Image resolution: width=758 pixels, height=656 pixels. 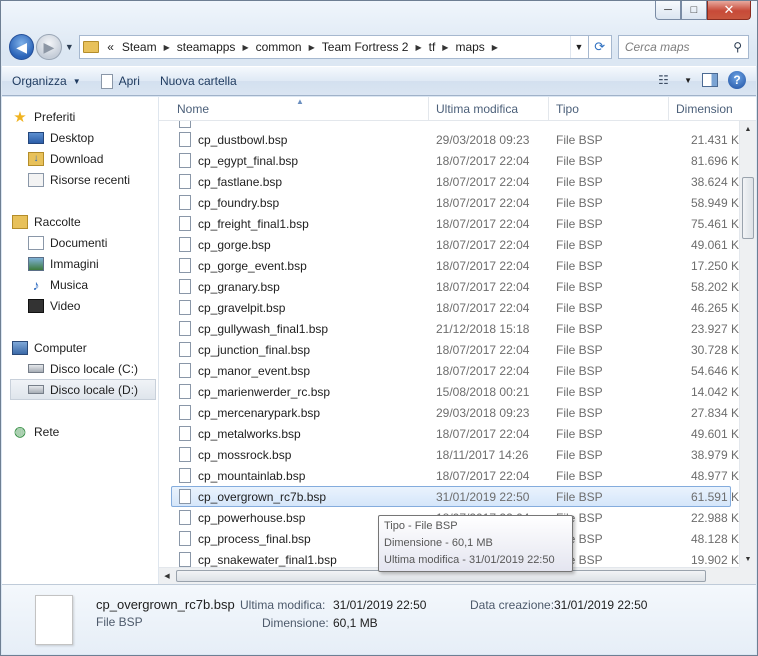 I want to click on maximize-button: □, so click(x=694, y=10).